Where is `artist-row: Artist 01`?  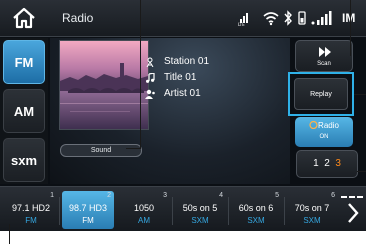 artist-row: Artist 01 is located at coordinates (173, 93).